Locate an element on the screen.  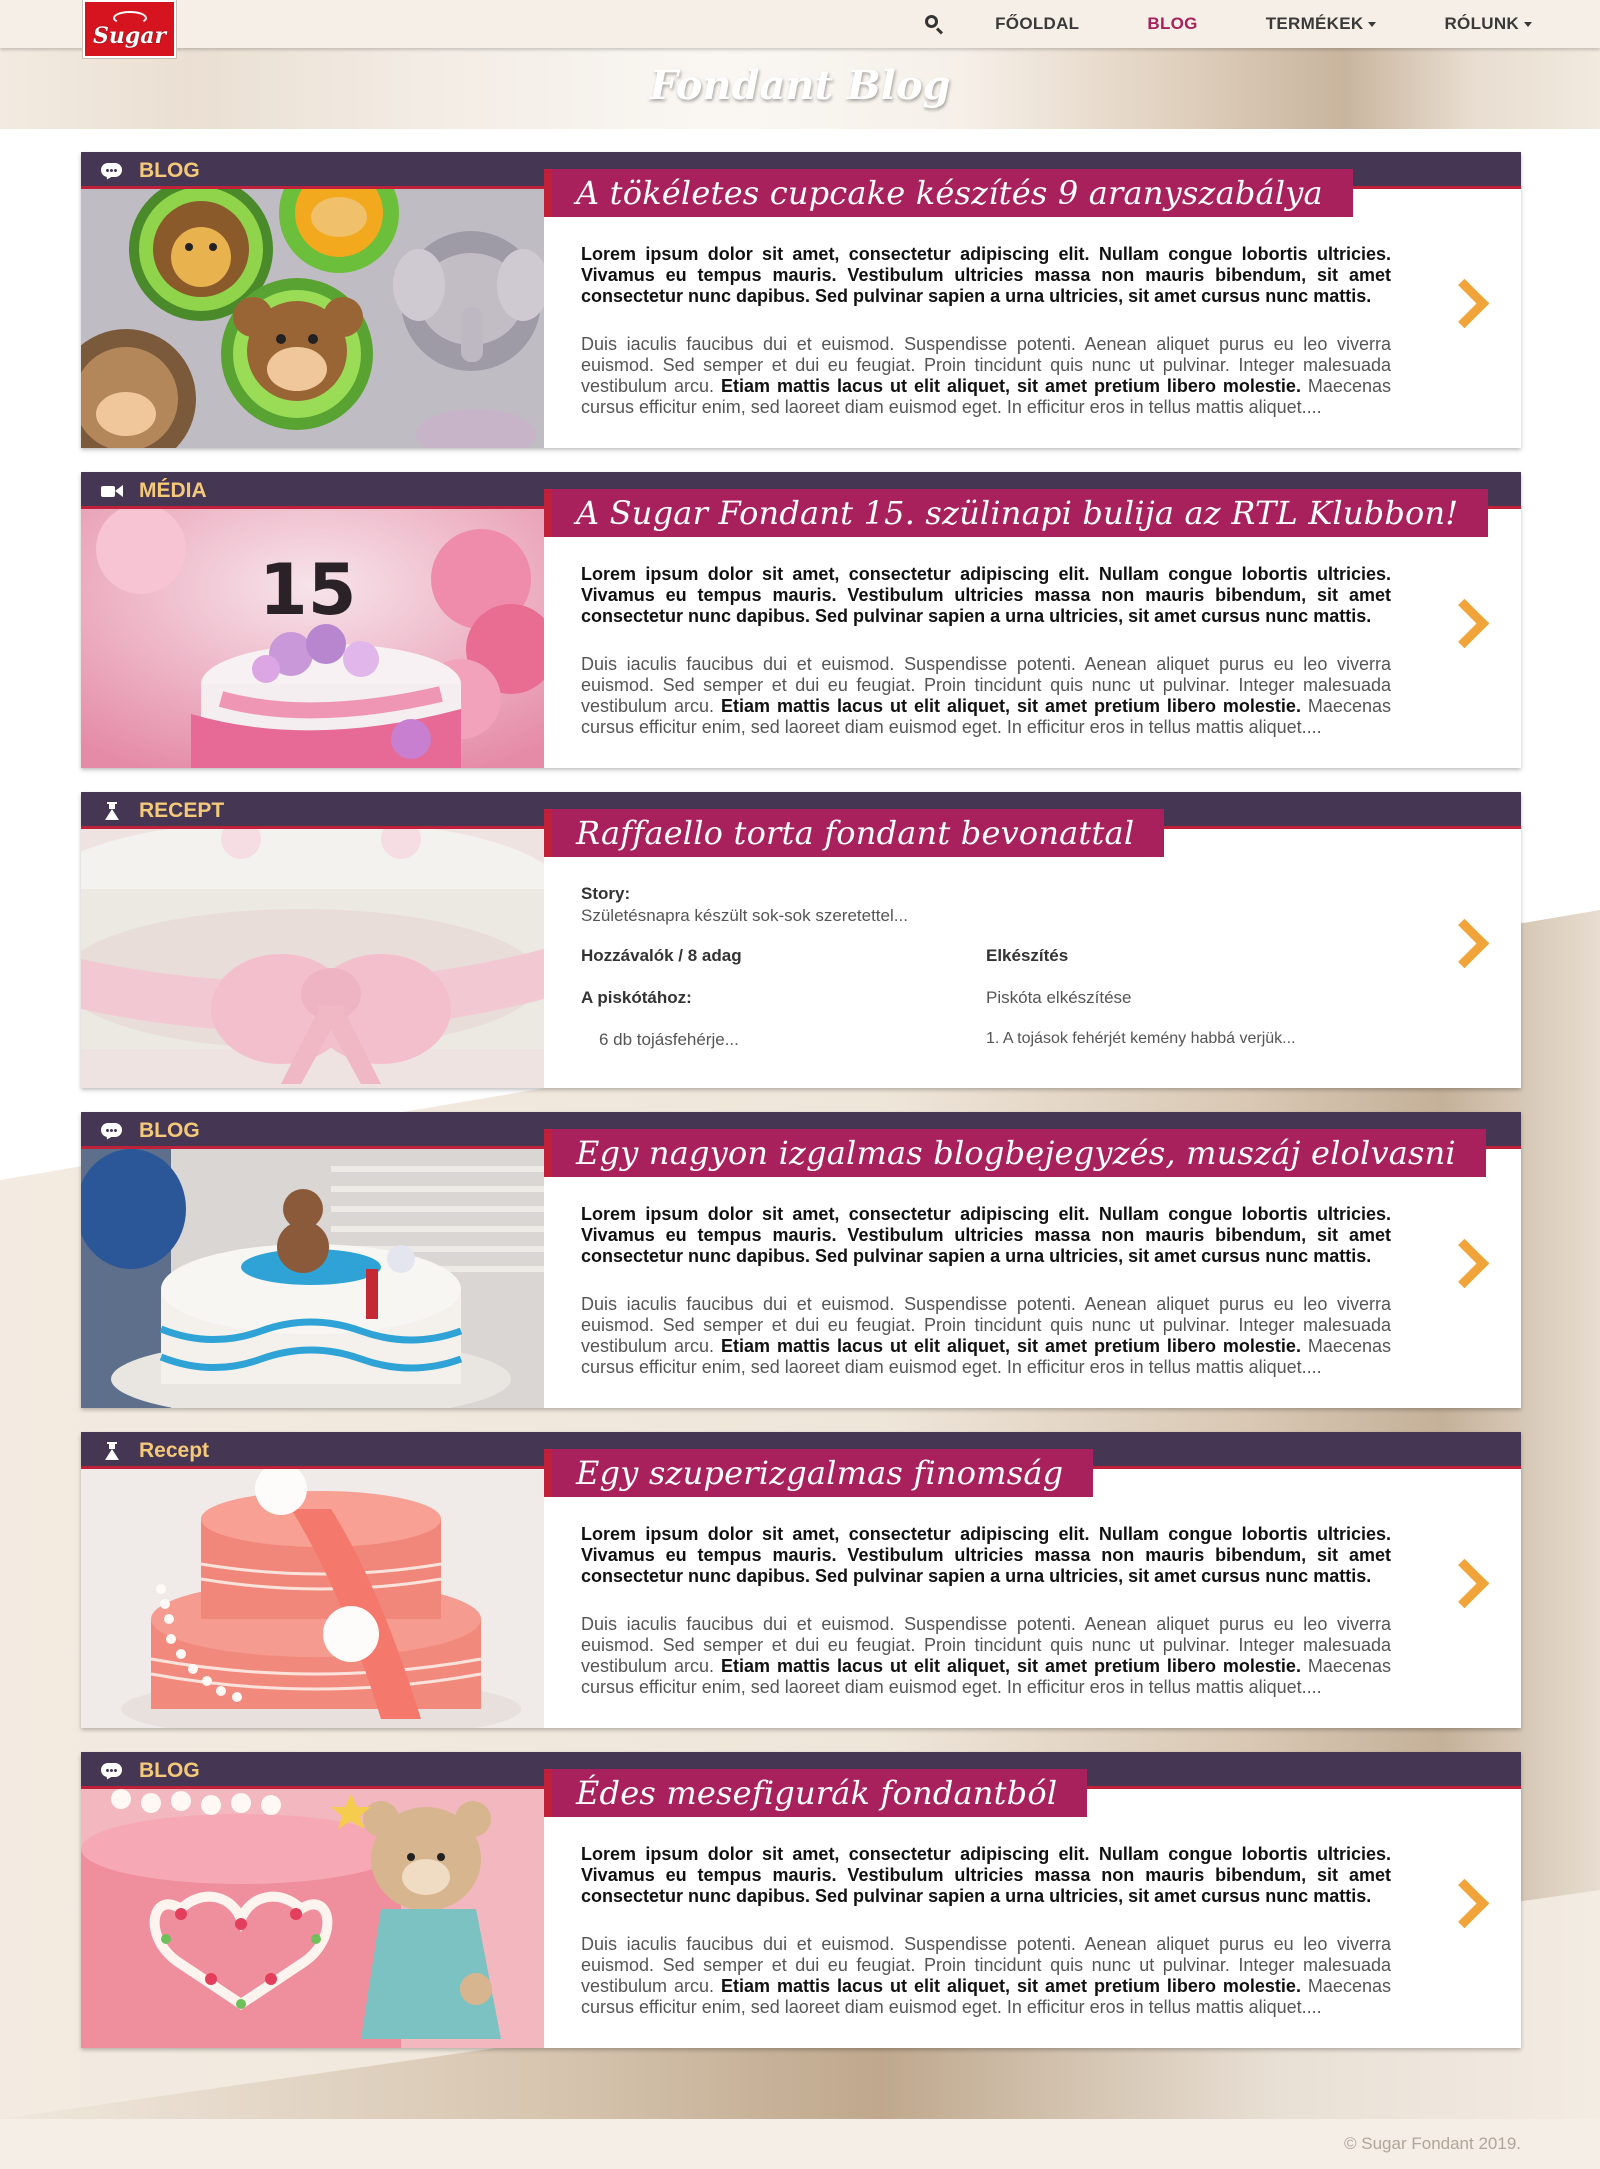
page-title: Fondant Blog is located at coordinates (800, 85).